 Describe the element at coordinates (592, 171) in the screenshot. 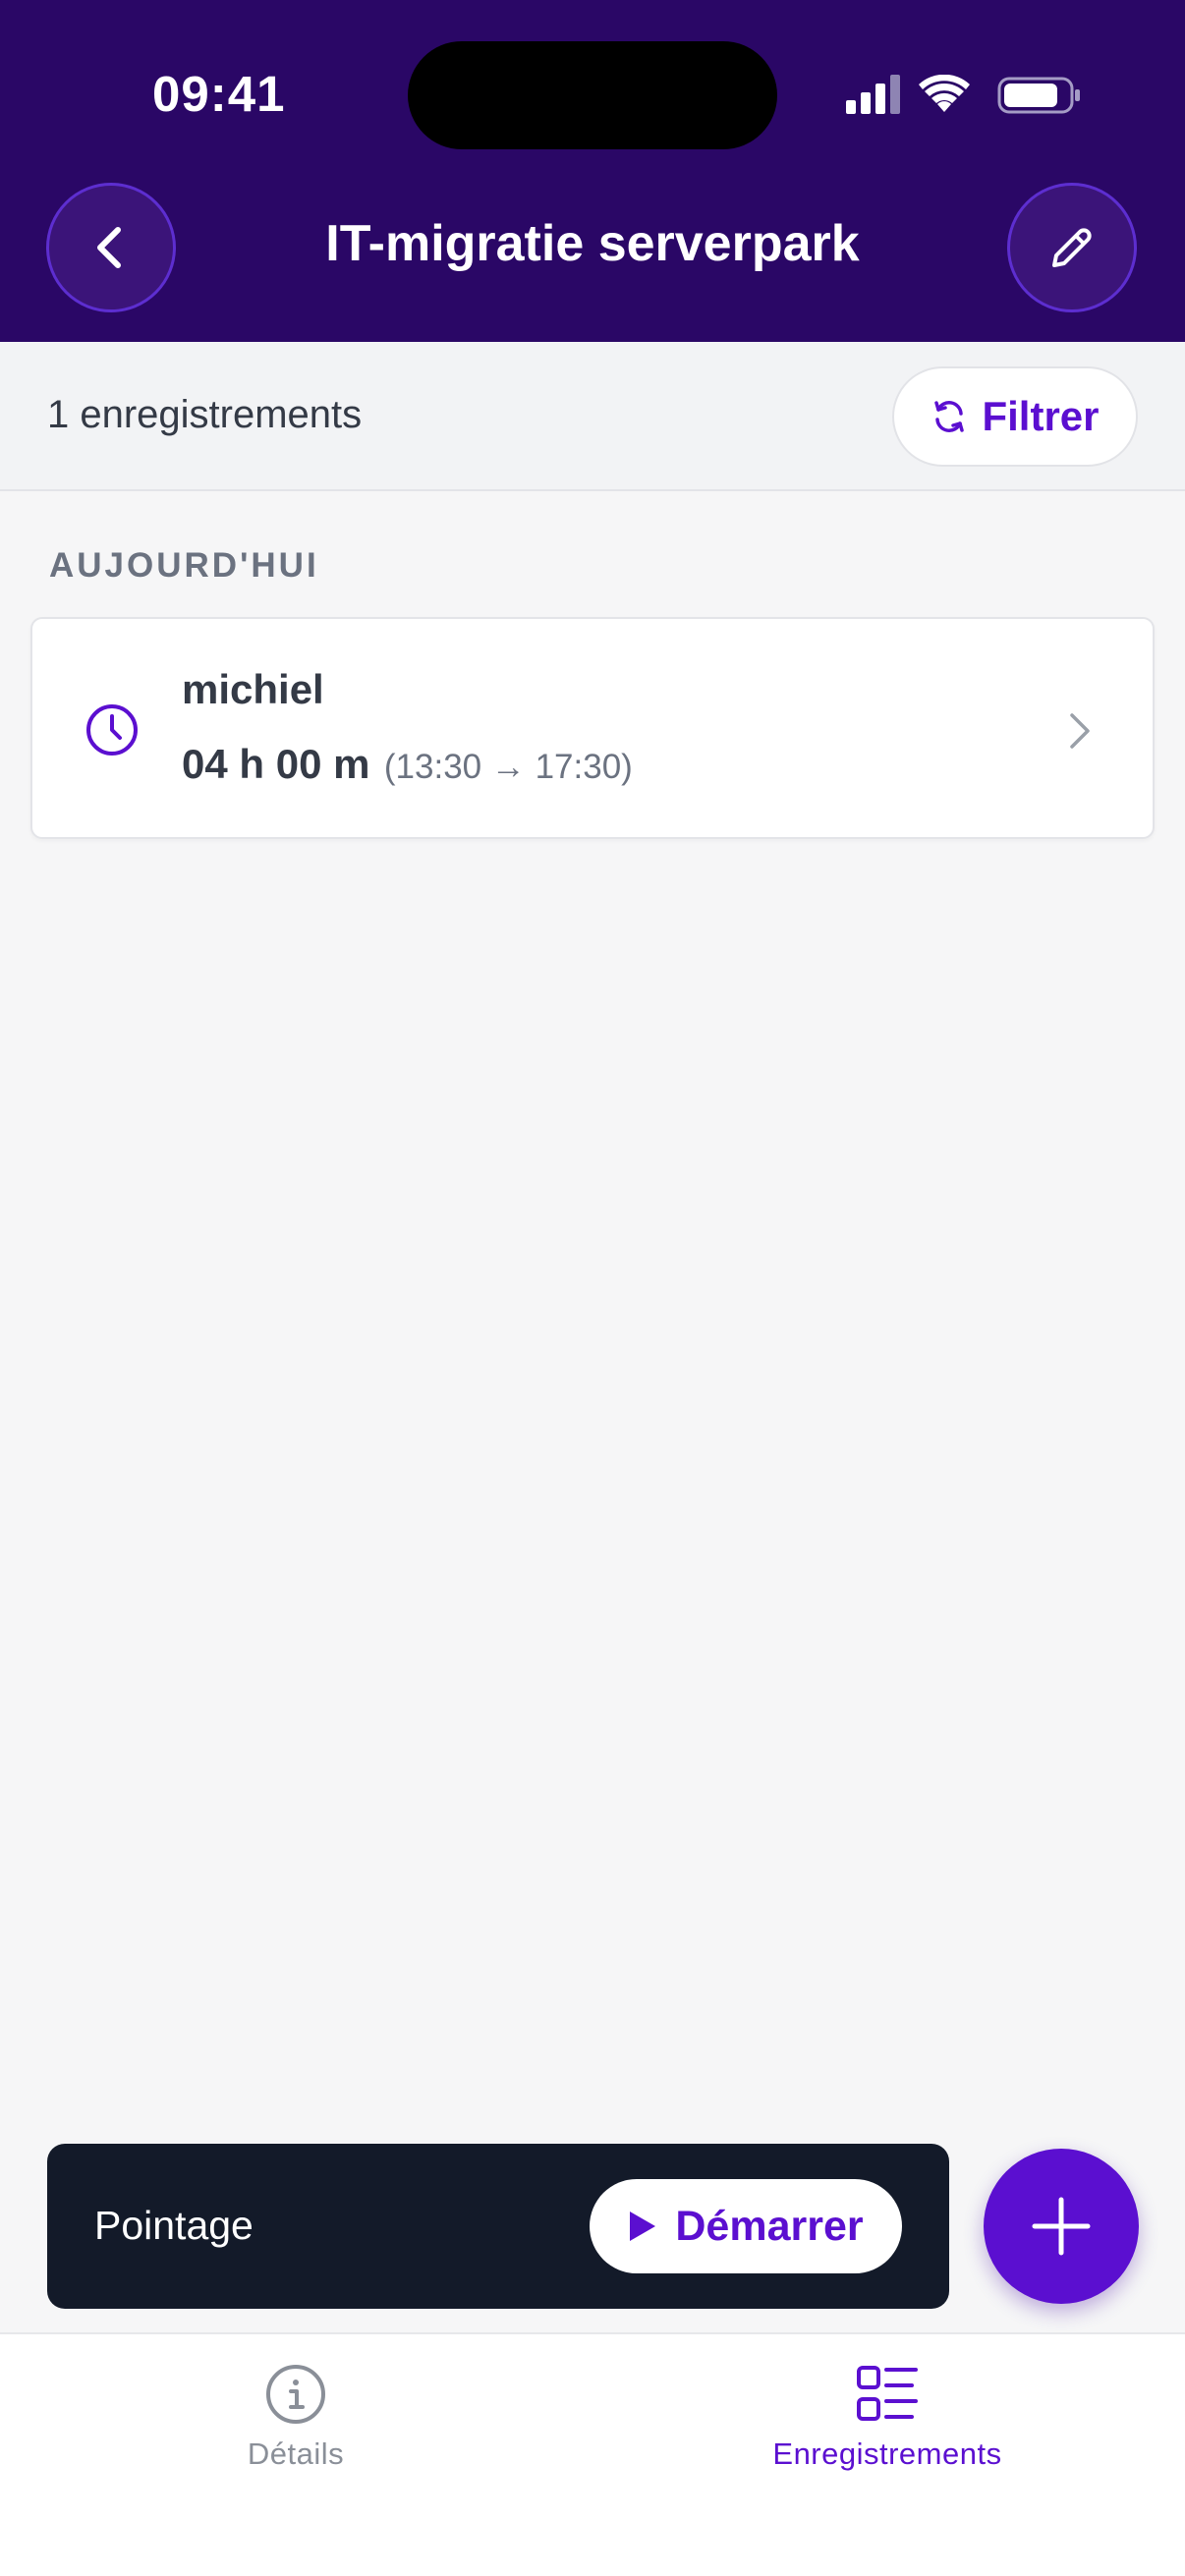

I see `app-header: 09:41 IT-migratie serverpark` at that location.